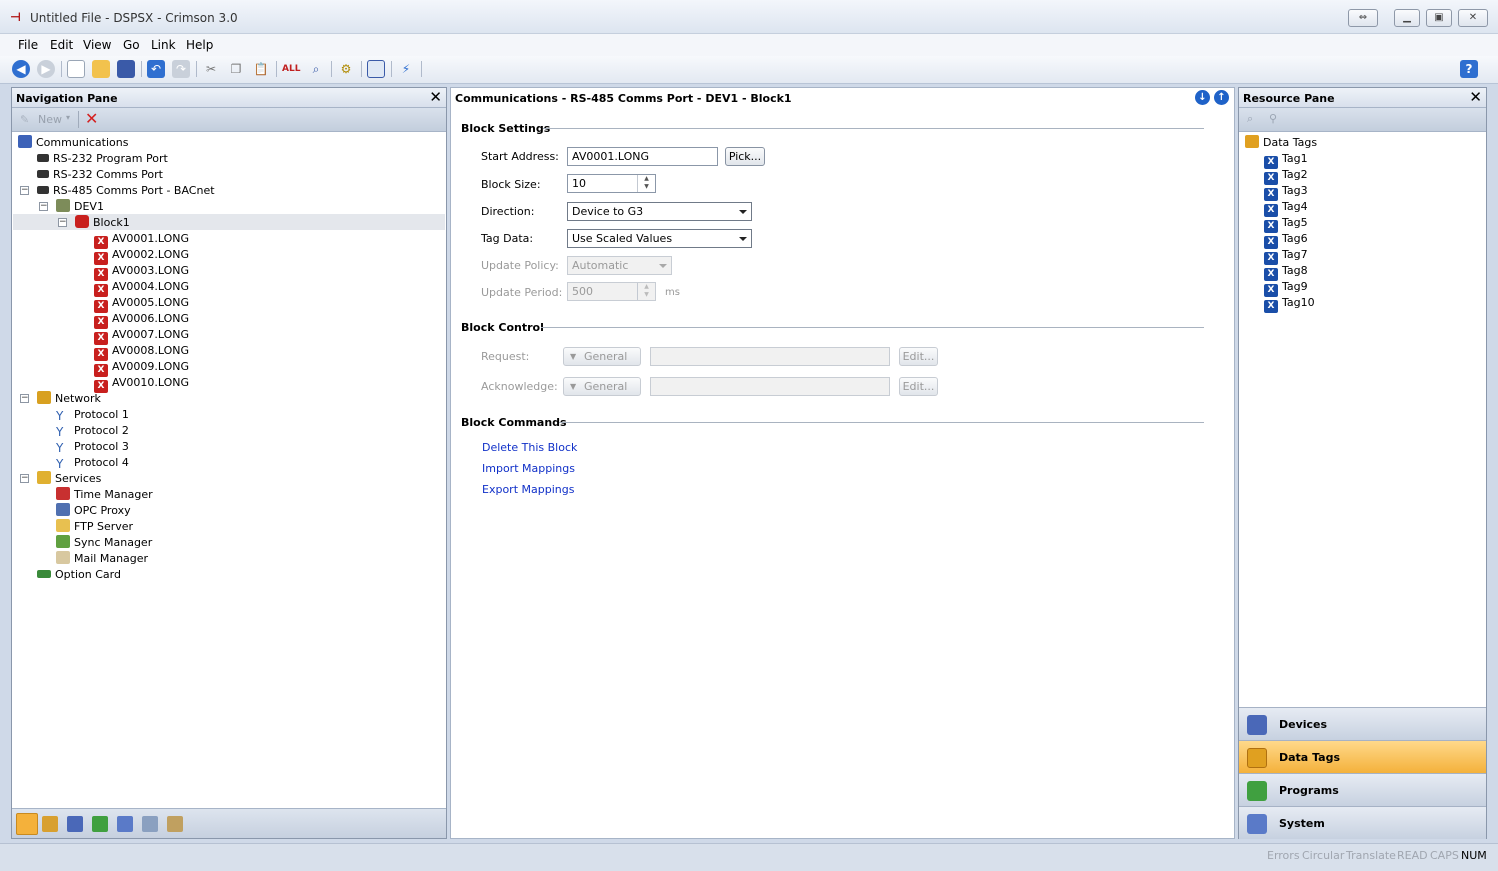 The width and height of the screenshot is (1498, 871). What do you see at coordinates (646, 179) in the screenshot?
I see `spin-up-icon: ▲` at bounding box center [646, 179].